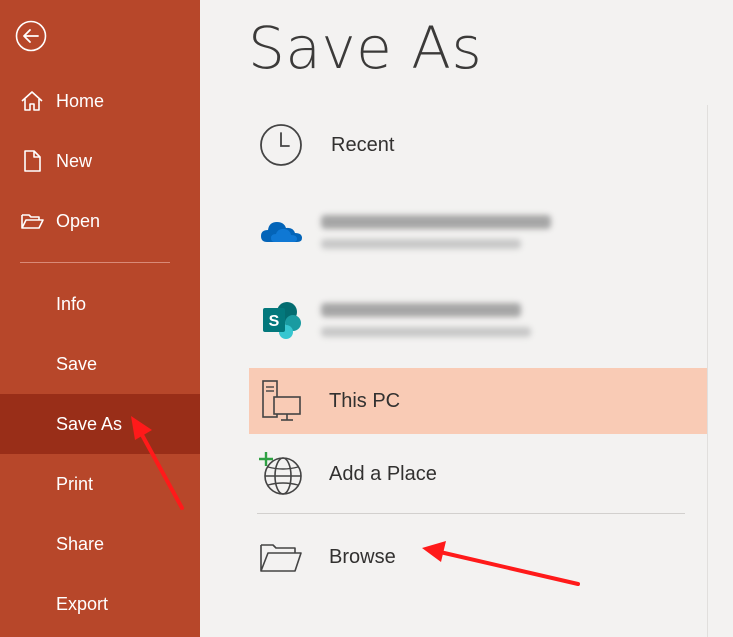  What do you see at coordinates (100, 304) in the screenshot?
I see `sidebar-item-info: Info` at bounding box center [100, 304].